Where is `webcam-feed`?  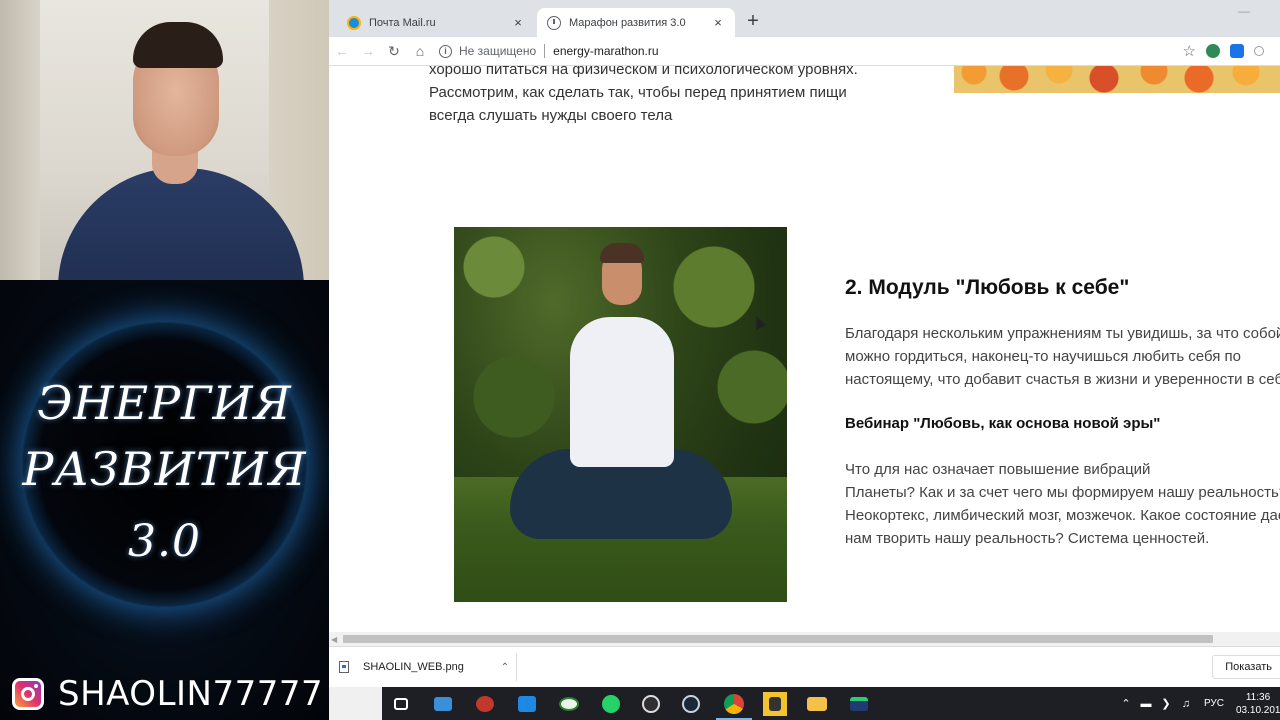 webcam-feed is located at coordinates (164, 140).